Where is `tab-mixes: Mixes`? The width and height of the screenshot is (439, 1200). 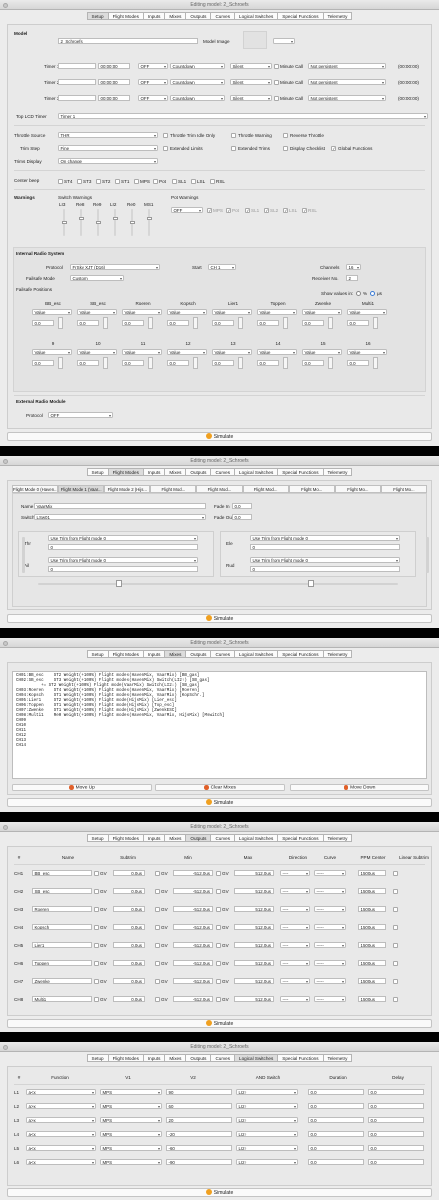
tab-mixes: Mixes is located at coordinates (175, 838).